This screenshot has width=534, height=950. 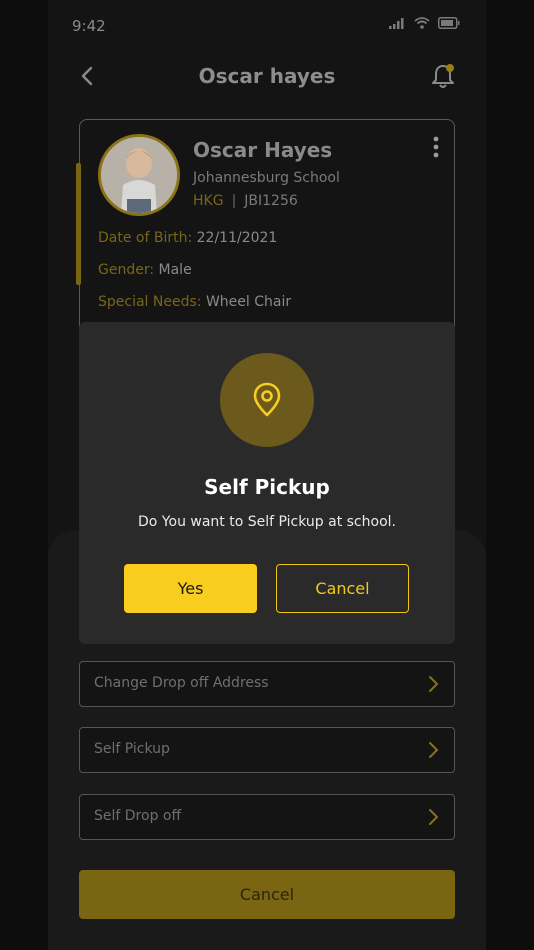 What do you see at coordinates (138, 816) in the screenshot?
I see `option-label: Self Drop off` at bounding box center [138, 816].